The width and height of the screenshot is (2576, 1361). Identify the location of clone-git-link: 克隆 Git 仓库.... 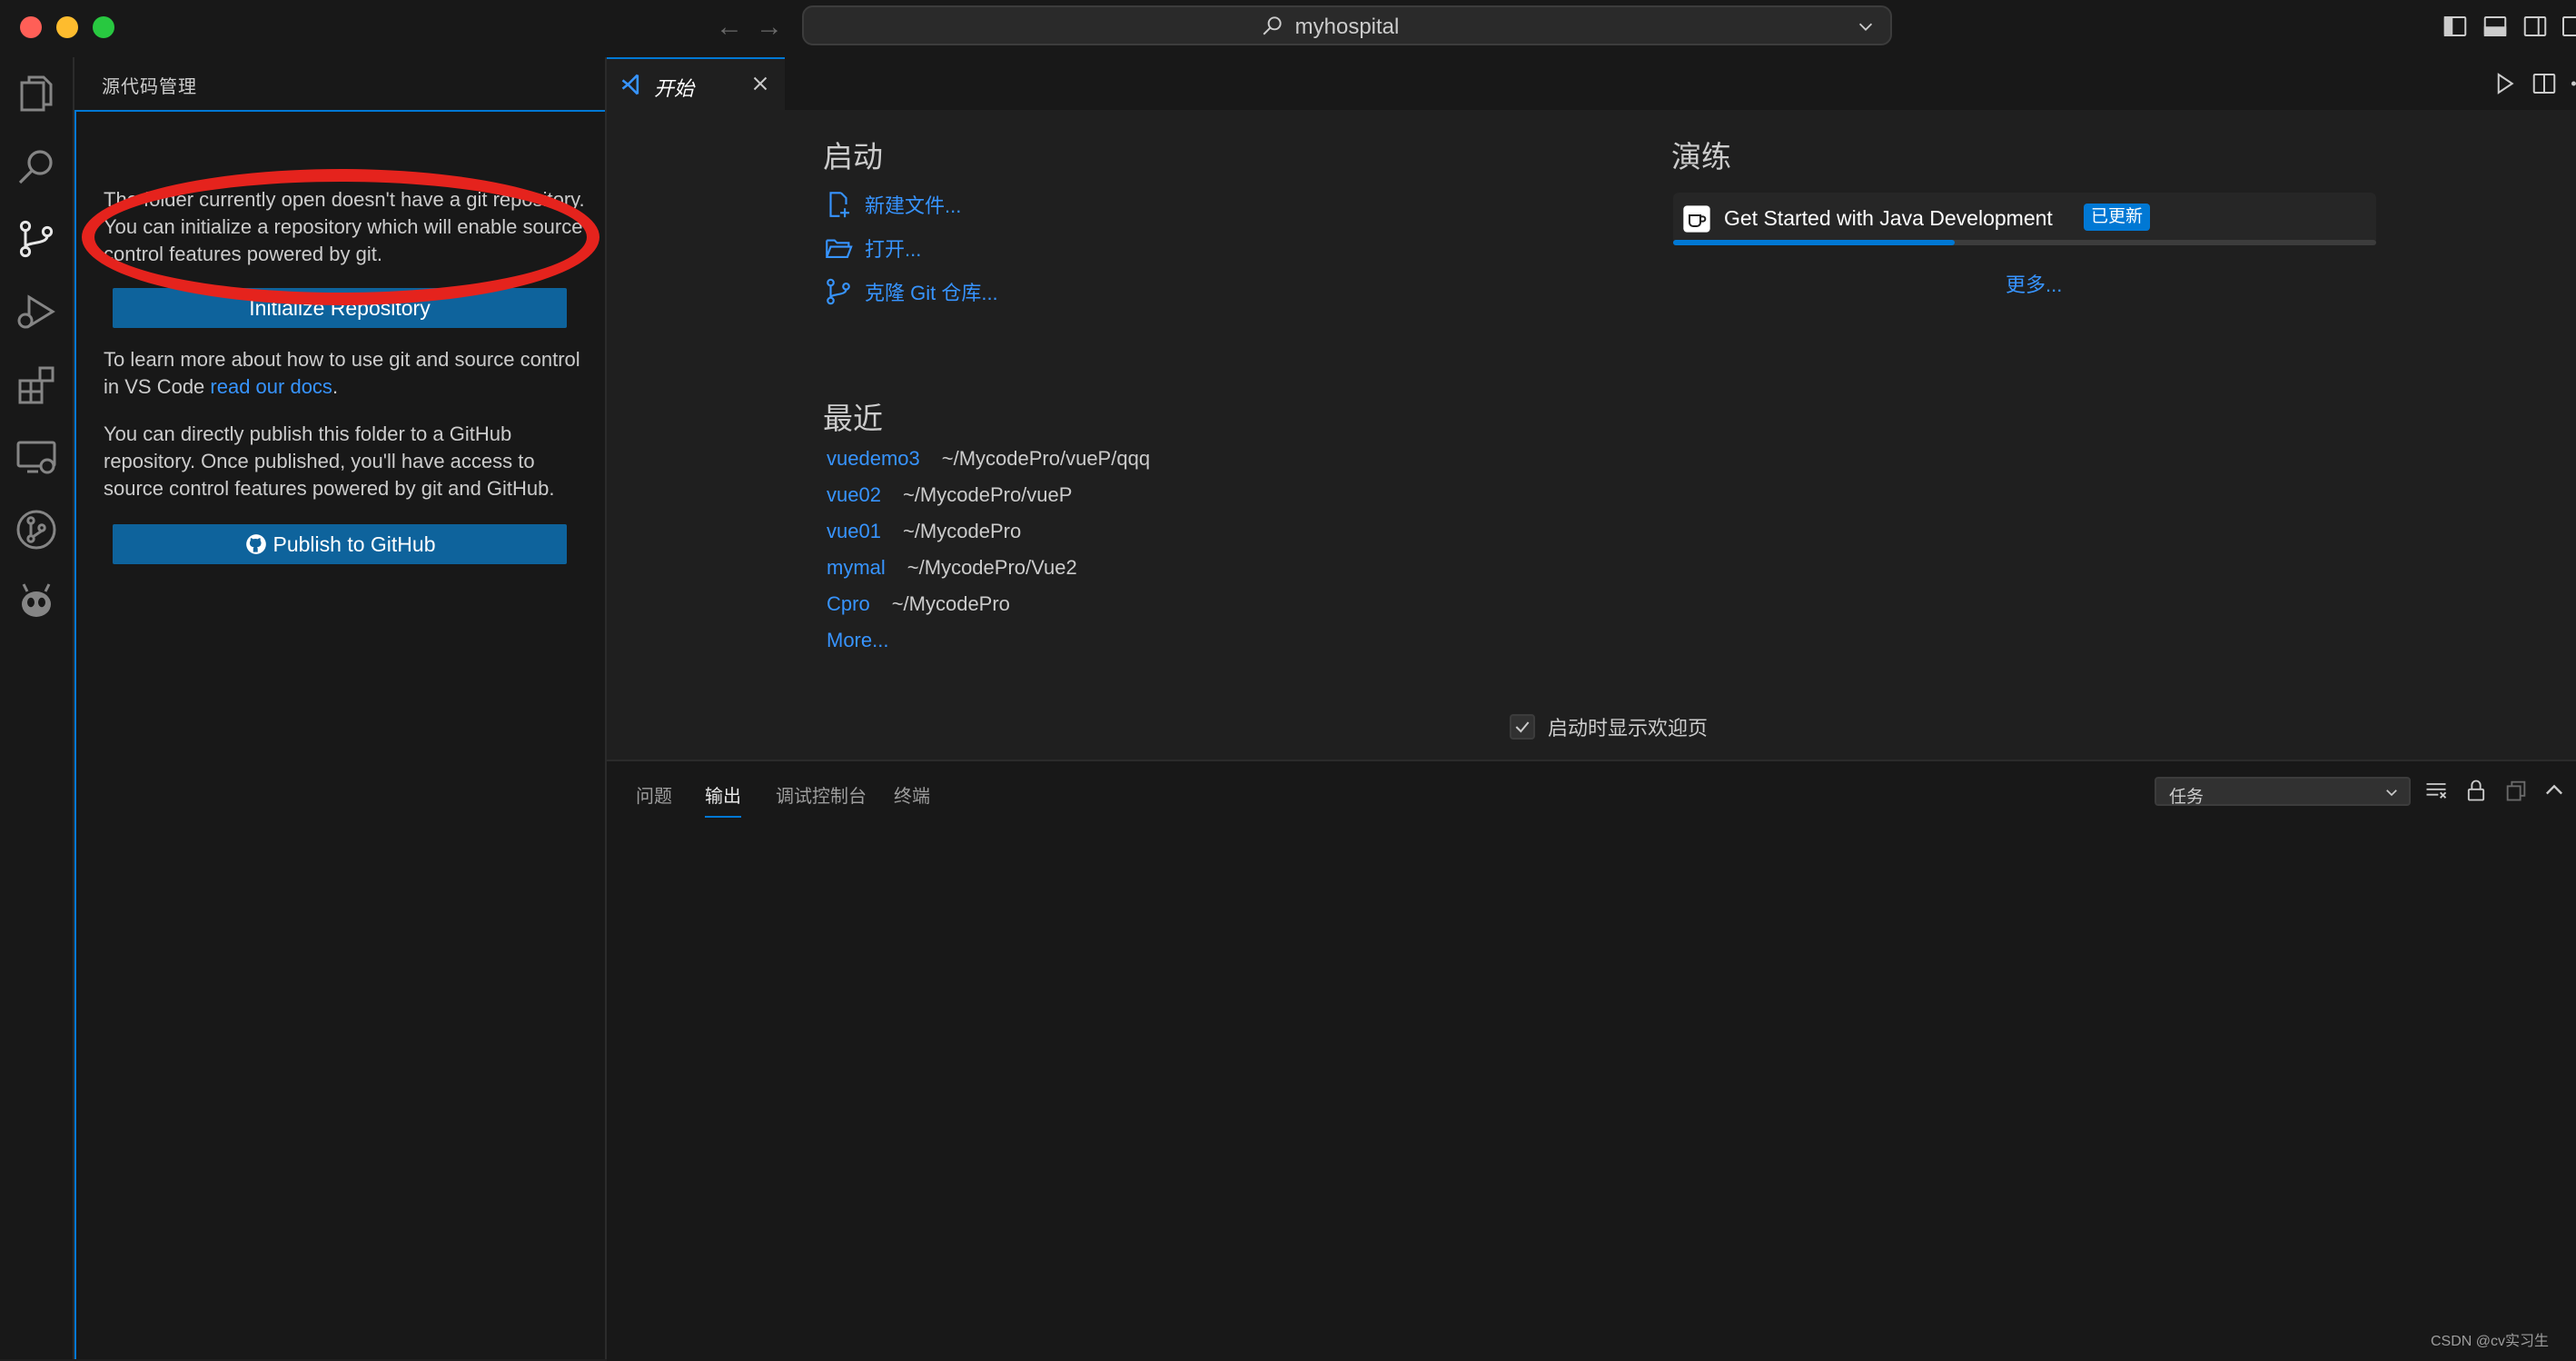
(910, 291).